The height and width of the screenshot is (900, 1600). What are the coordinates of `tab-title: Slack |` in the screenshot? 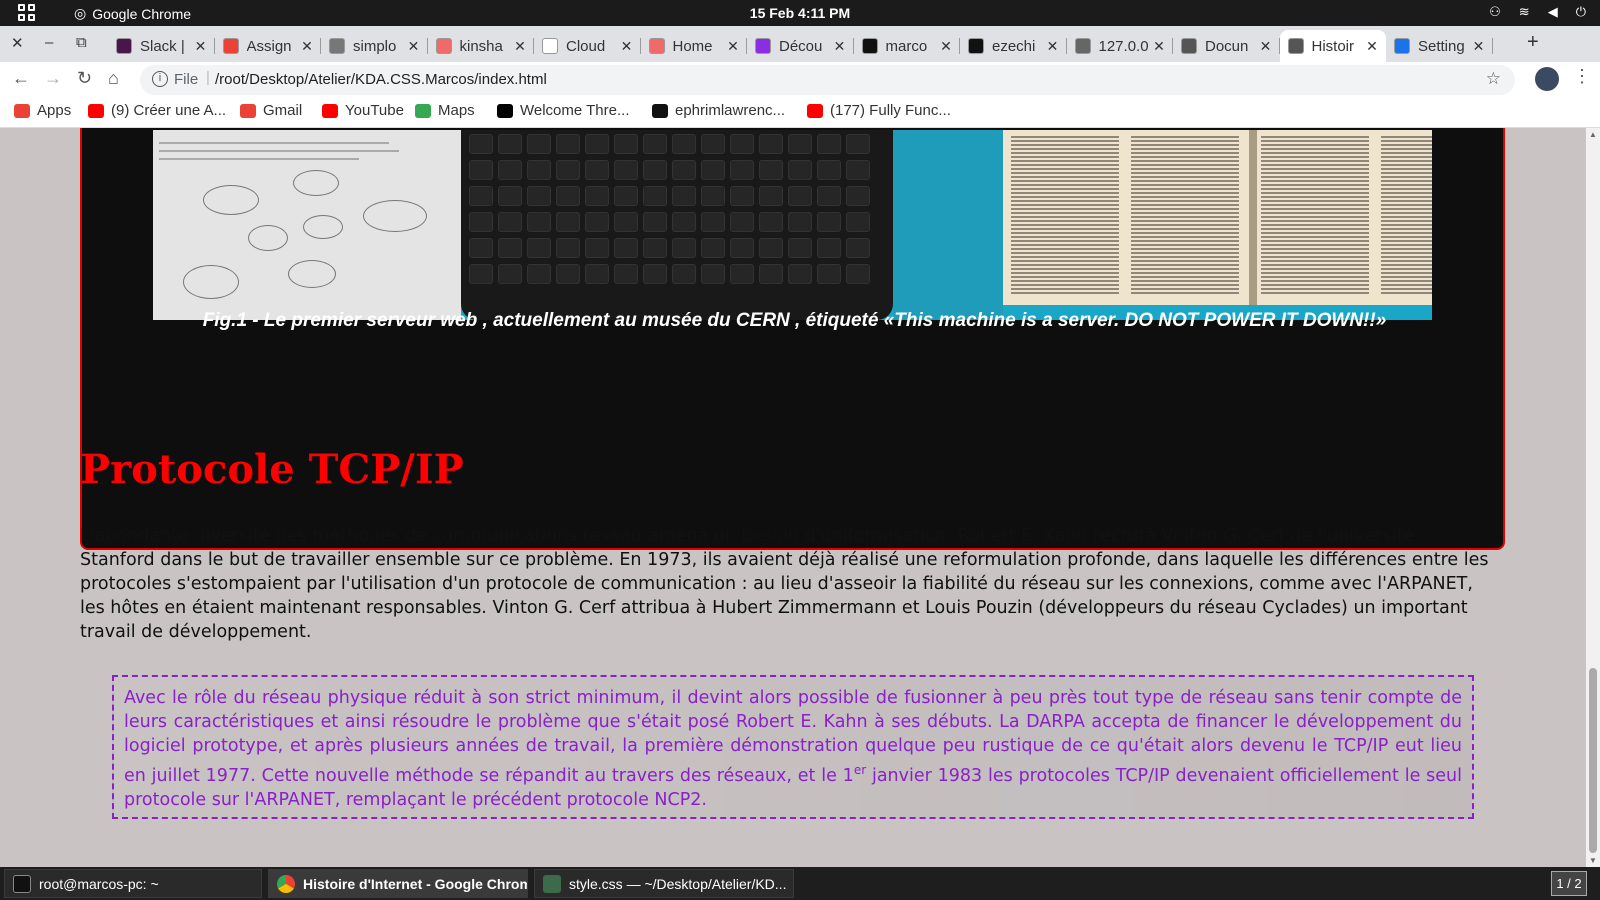 It's located at (162, 46).